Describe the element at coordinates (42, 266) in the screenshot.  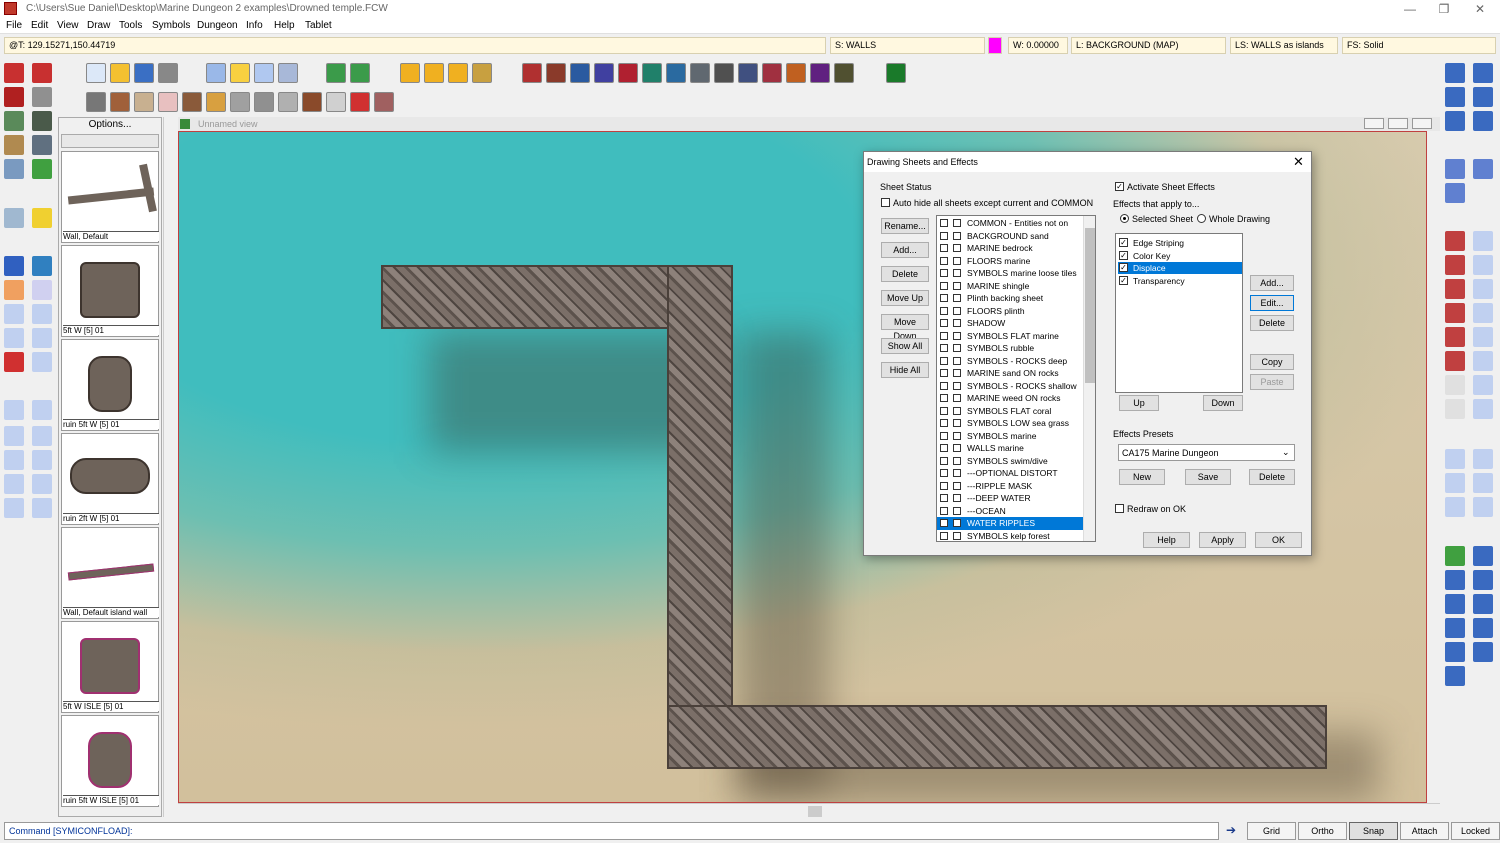
I see `eyedropper-icon` at that location.